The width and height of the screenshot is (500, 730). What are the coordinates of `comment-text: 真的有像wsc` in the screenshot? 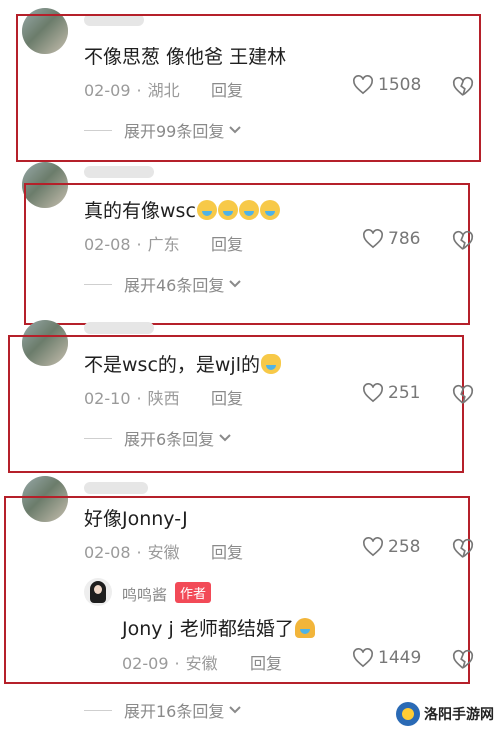 It's located at (182, 209).